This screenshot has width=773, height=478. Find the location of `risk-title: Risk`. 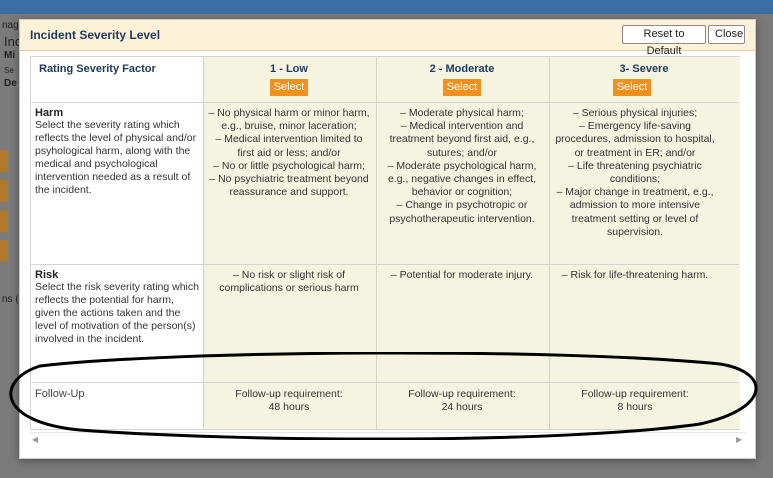

risk-title: Risk is located at coordinates (47, 275).